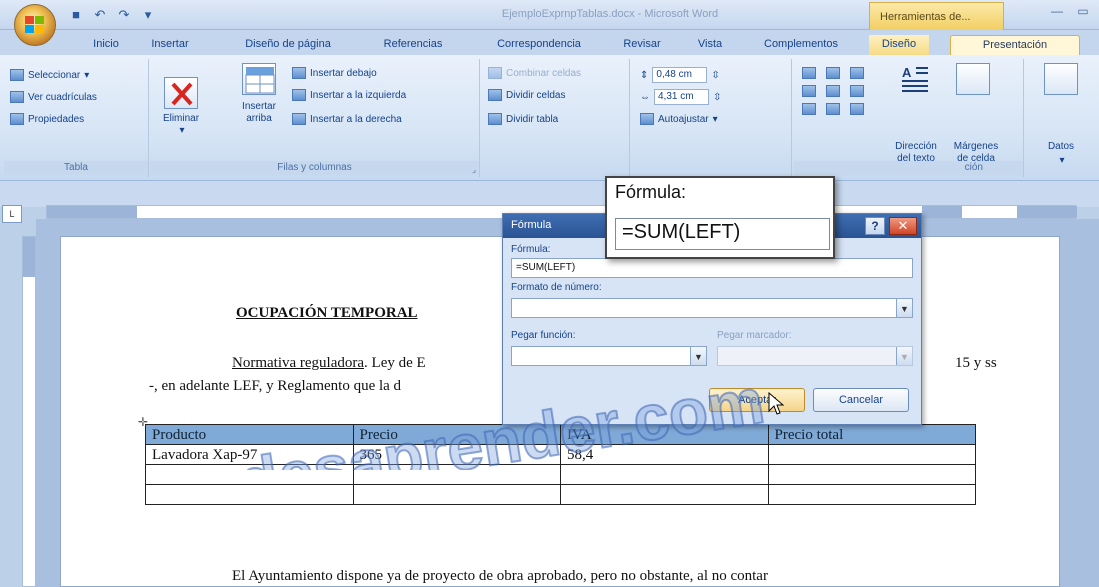  What do you see at coordinates (833, 91) in the screenshot?
I see `align-middle-center-icon` at bounding box center [833, 91].